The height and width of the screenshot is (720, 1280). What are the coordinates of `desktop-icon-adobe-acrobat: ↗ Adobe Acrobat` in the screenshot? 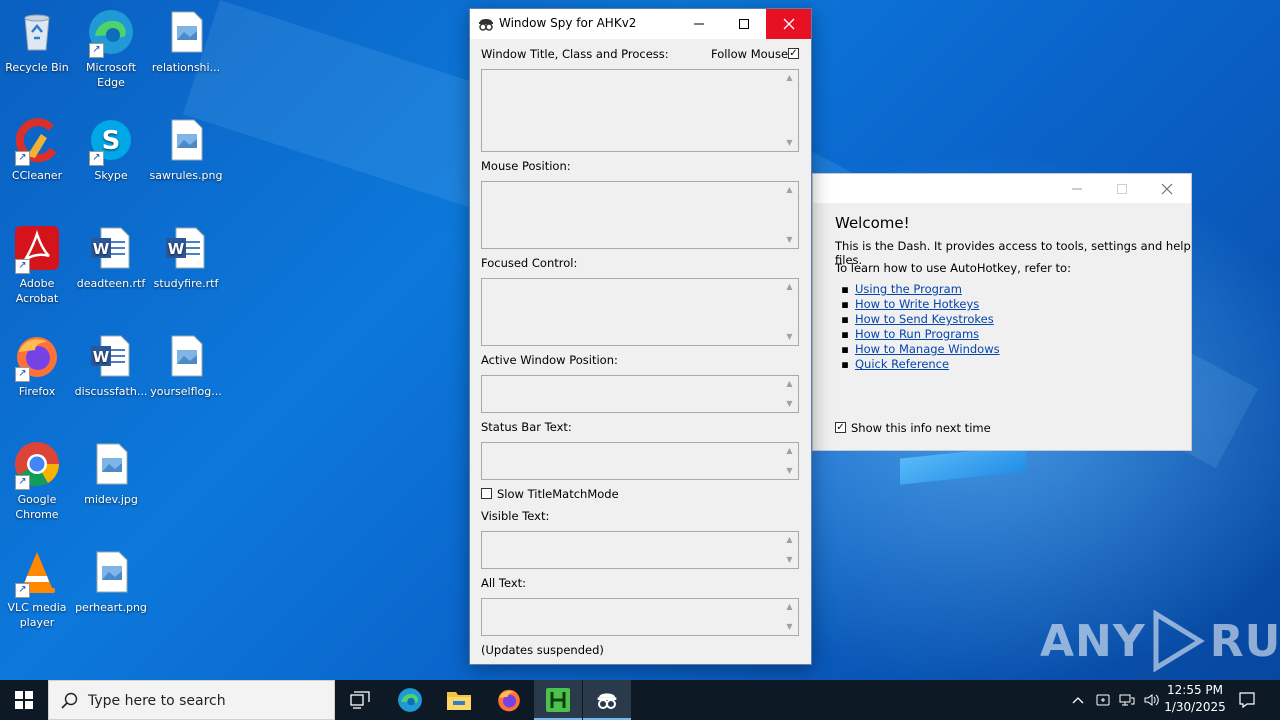 It's located at (37, 265).